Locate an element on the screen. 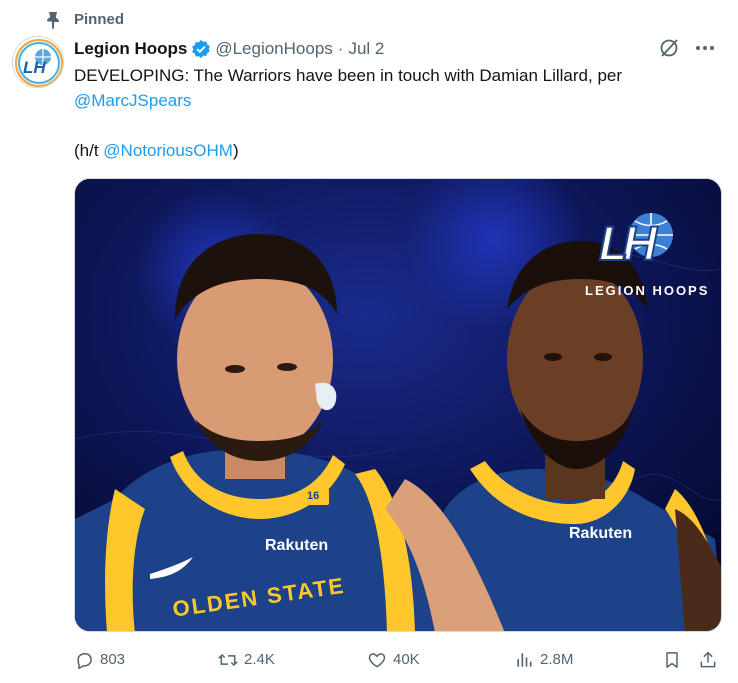  like-button: 40K is located at coordinates (393, 660).